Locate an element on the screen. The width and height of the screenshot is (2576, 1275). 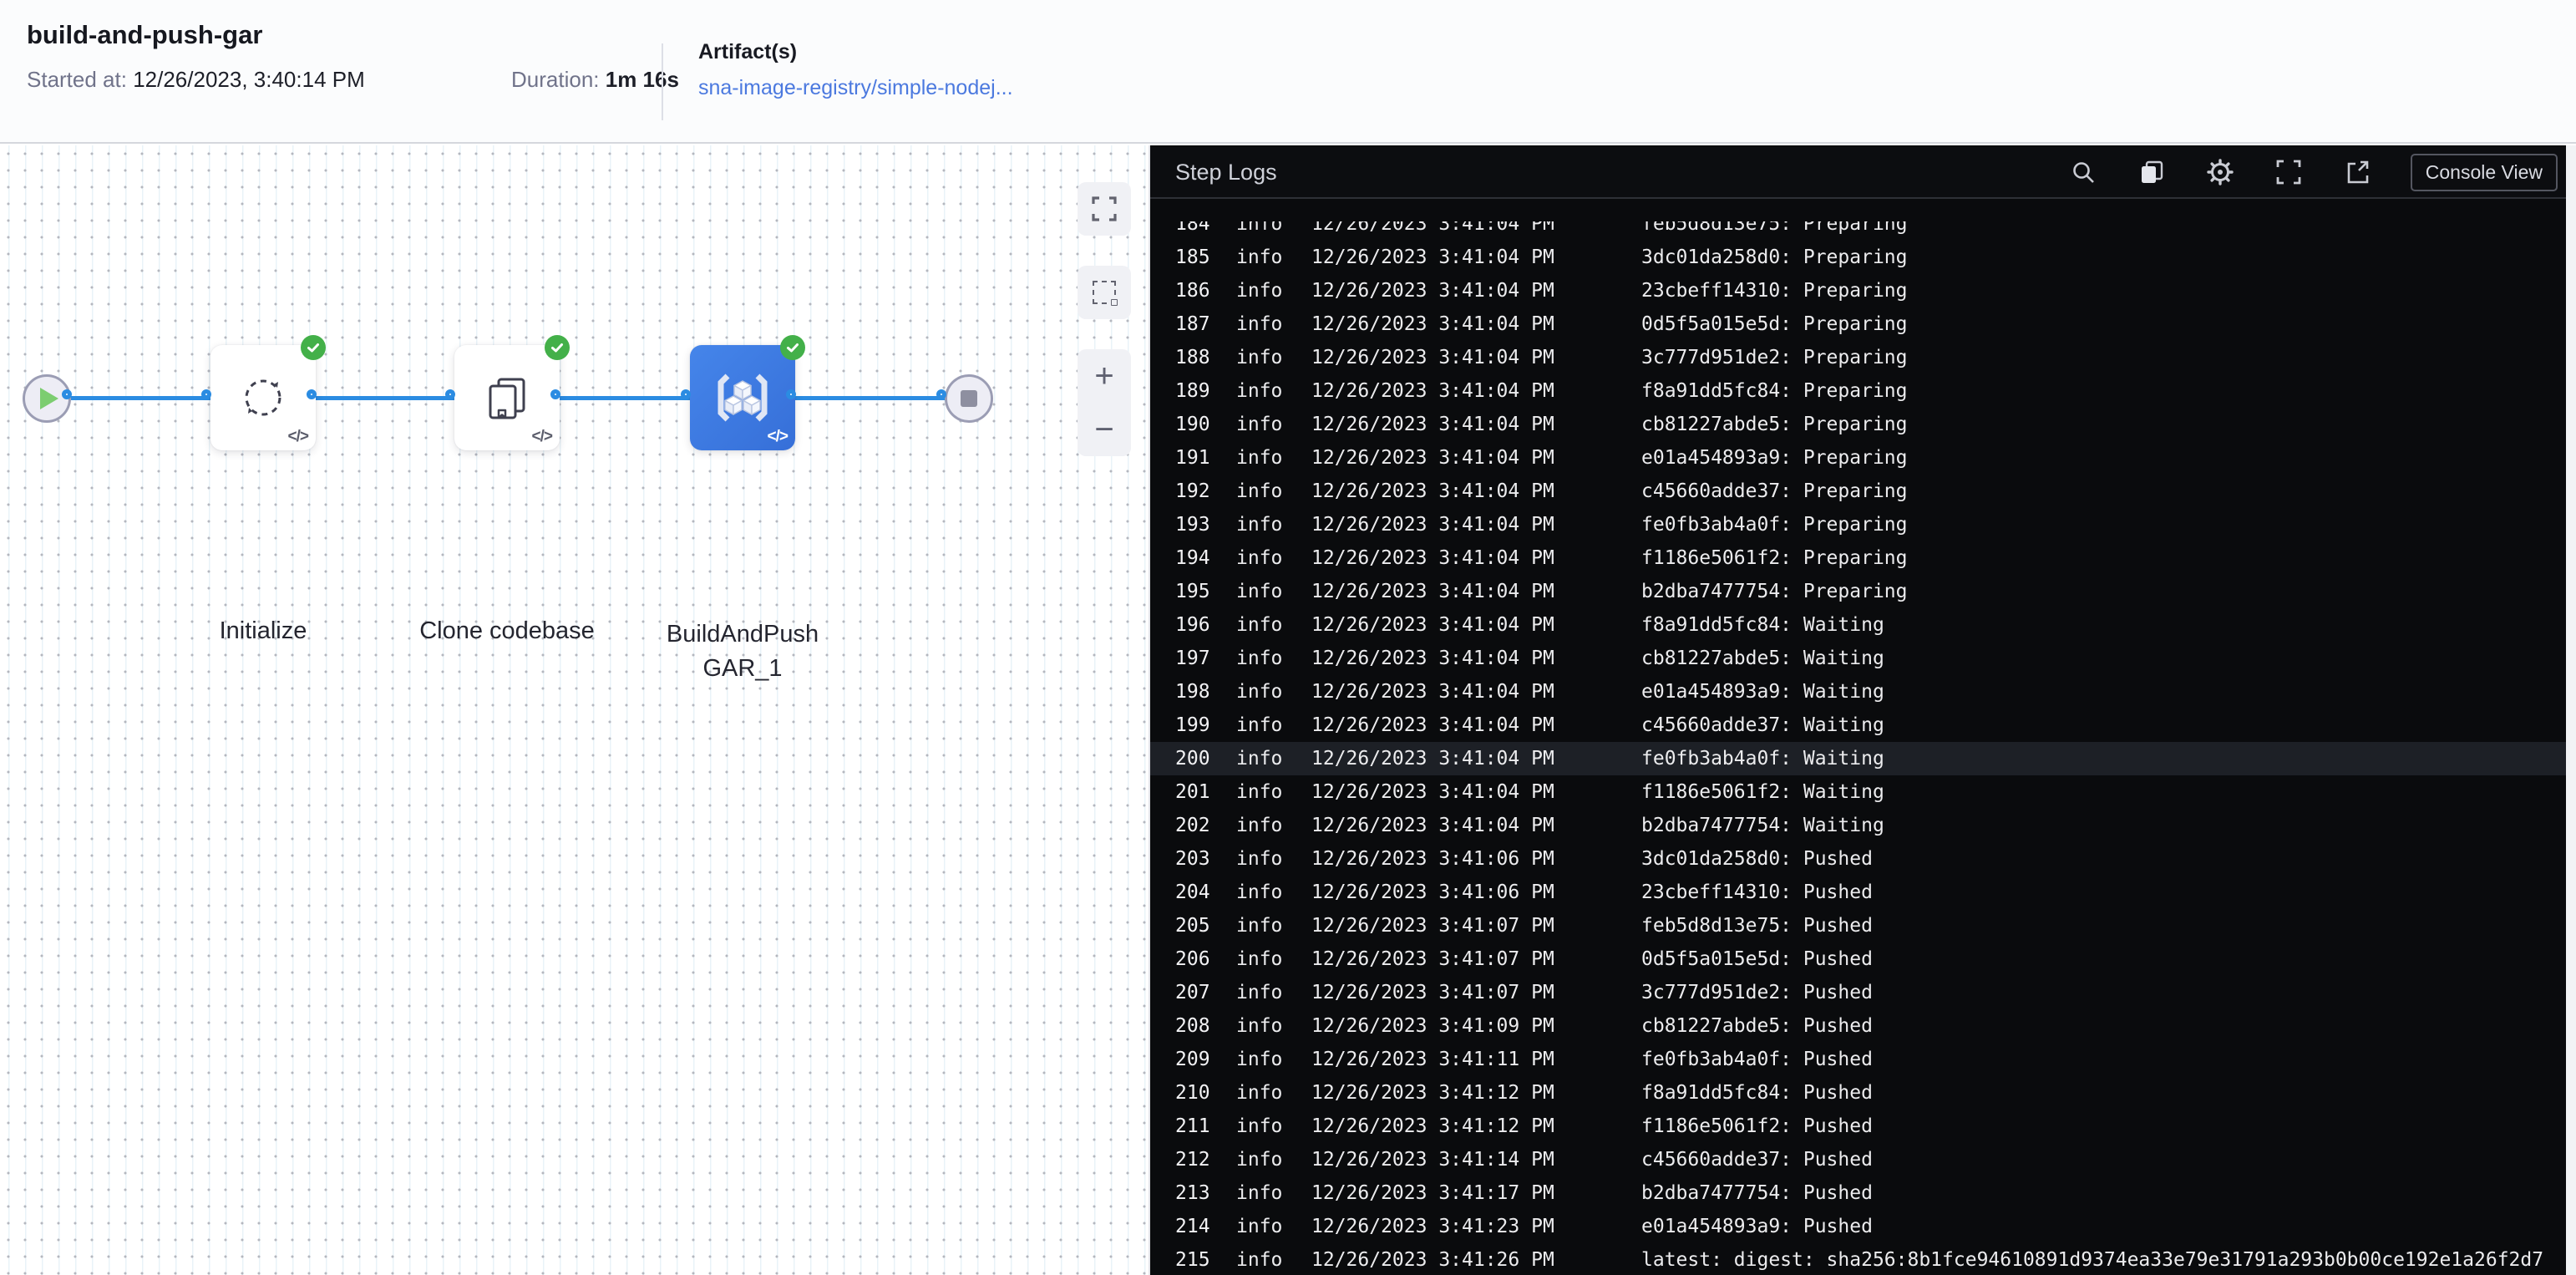
step-node-initialize: </> is located at coordinates (268, 392).